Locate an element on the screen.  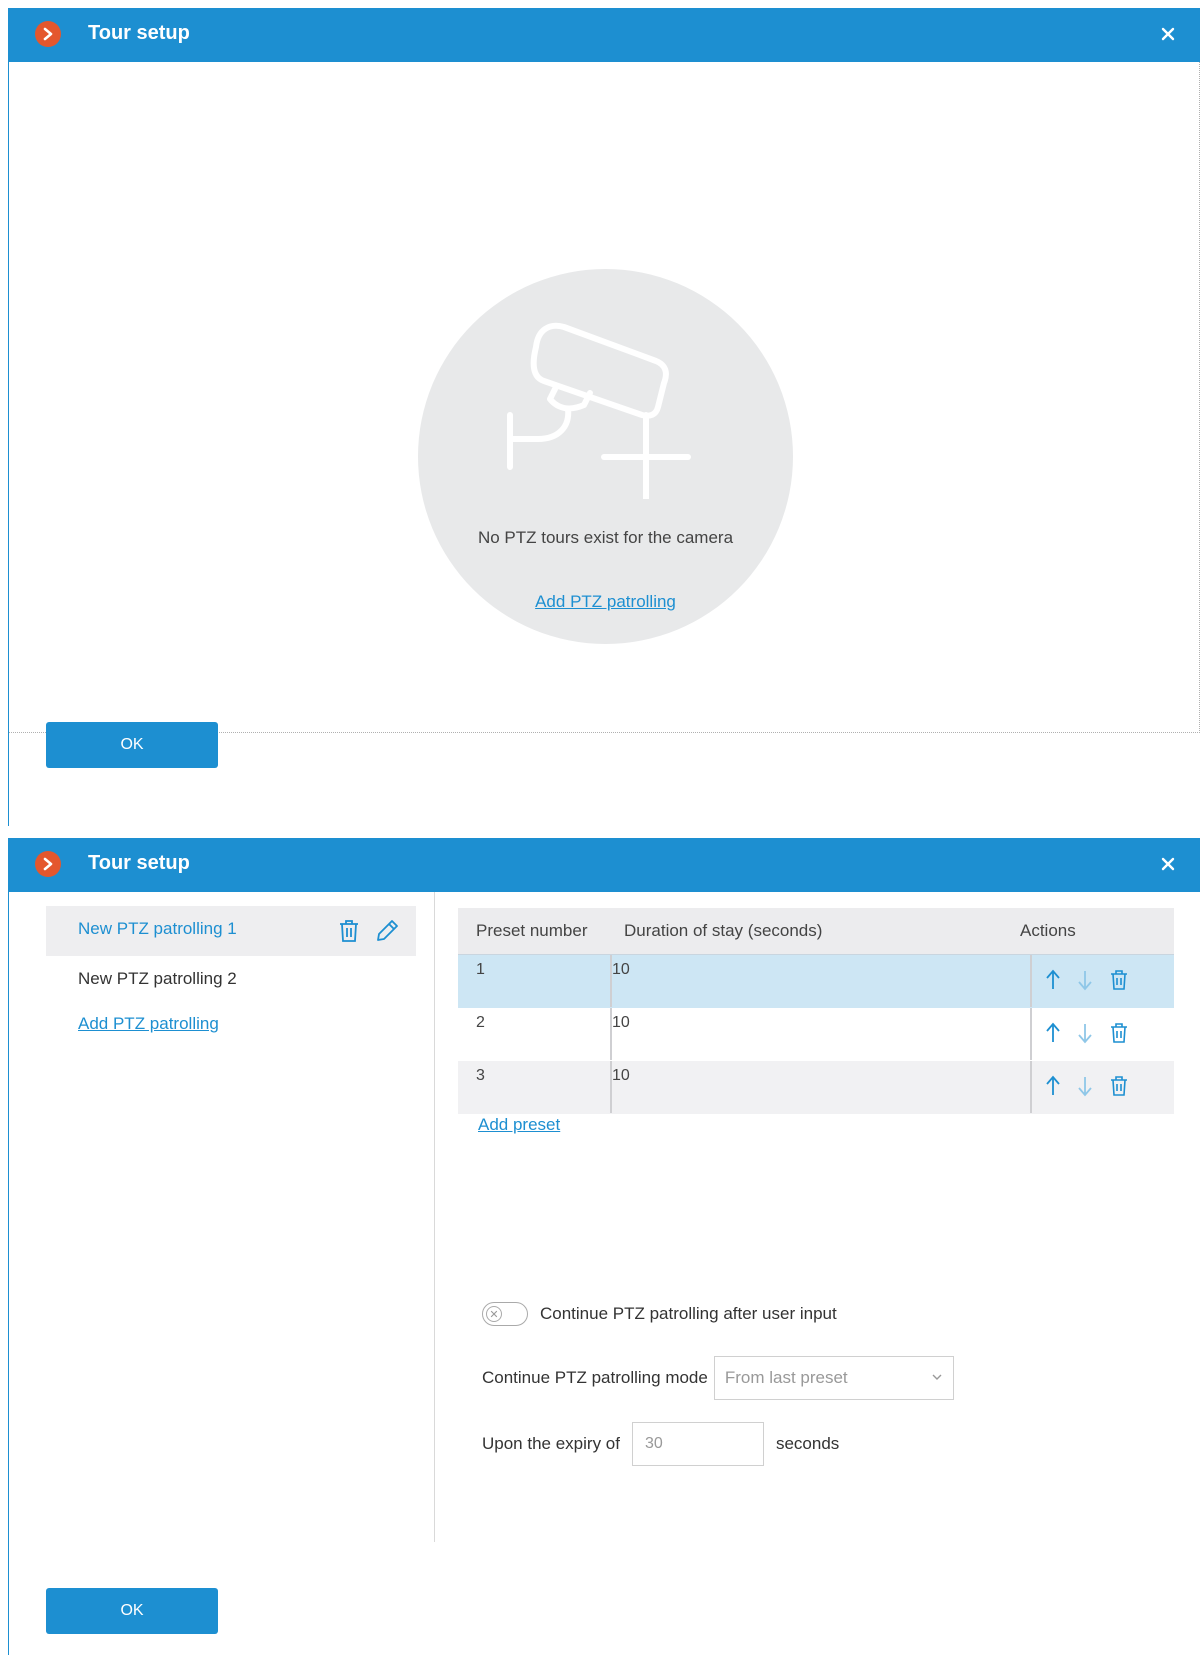
expiry-seconds-input: 30 is located at coordinates (697, 1444).